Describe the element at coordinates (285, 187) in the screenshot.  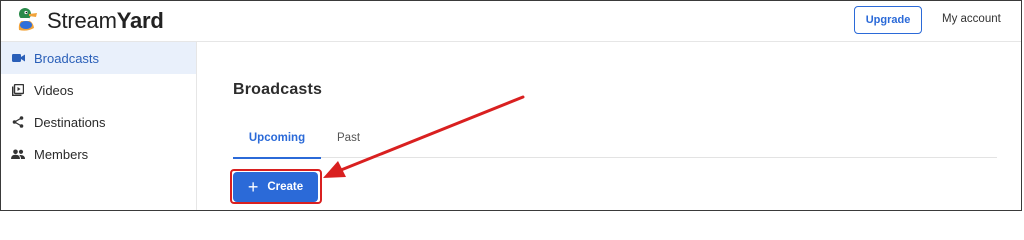
I see `create-button-label: Create` at that location.